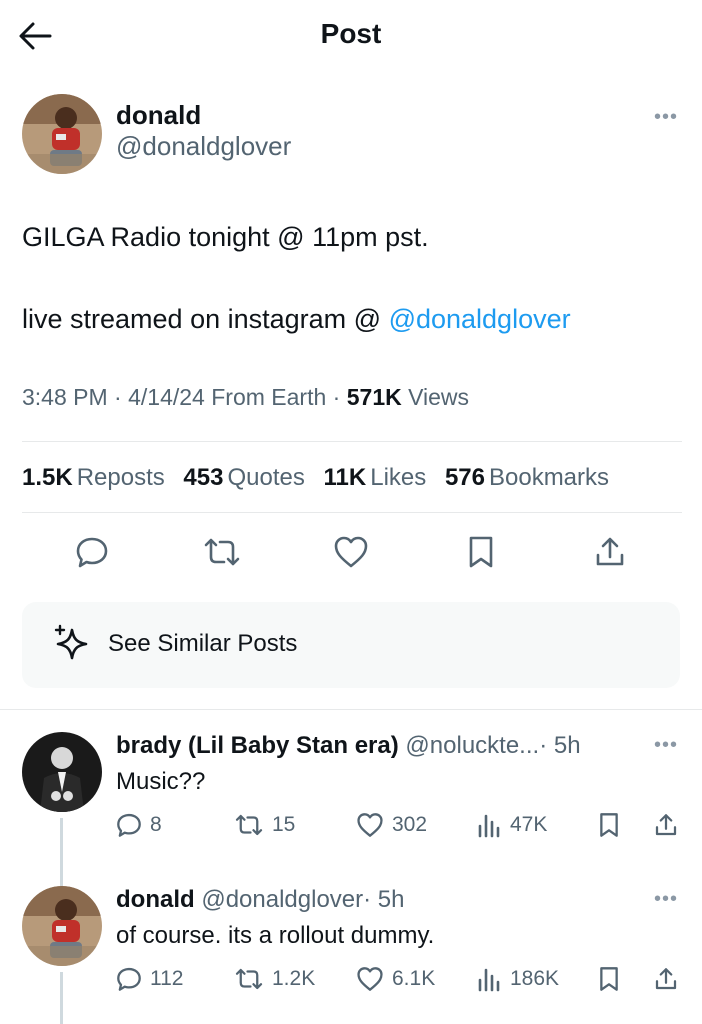 The height and width of the screenshot is (1024, 702). I want to click on repost-button, so click(222, 552).